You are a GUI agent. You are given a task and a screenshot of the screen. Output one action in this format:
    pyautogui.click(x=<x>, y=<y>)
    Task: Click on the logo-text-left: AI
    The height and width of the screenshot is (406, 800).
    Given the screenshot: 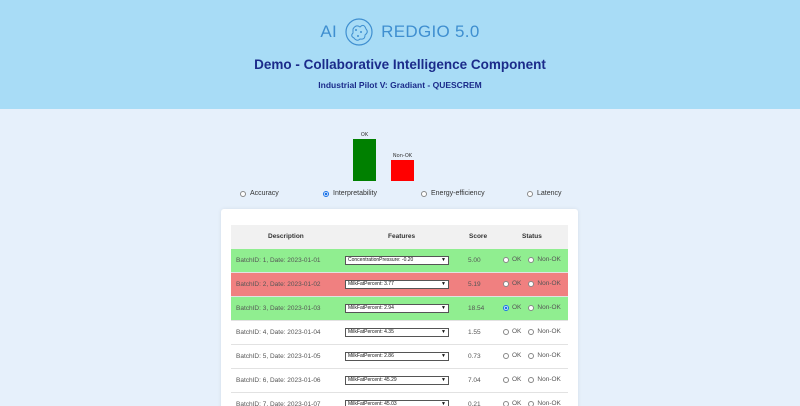 What is the action you would take?
    pyautogui.click(x=329, y=31)
    